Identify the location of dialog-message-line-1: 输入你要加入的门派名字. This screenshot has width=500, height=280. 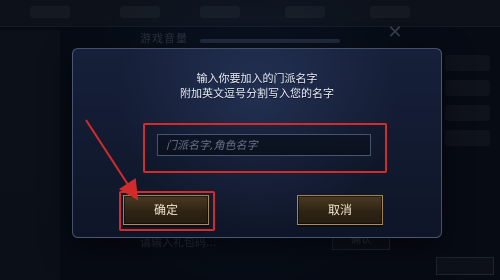
(257, 78).